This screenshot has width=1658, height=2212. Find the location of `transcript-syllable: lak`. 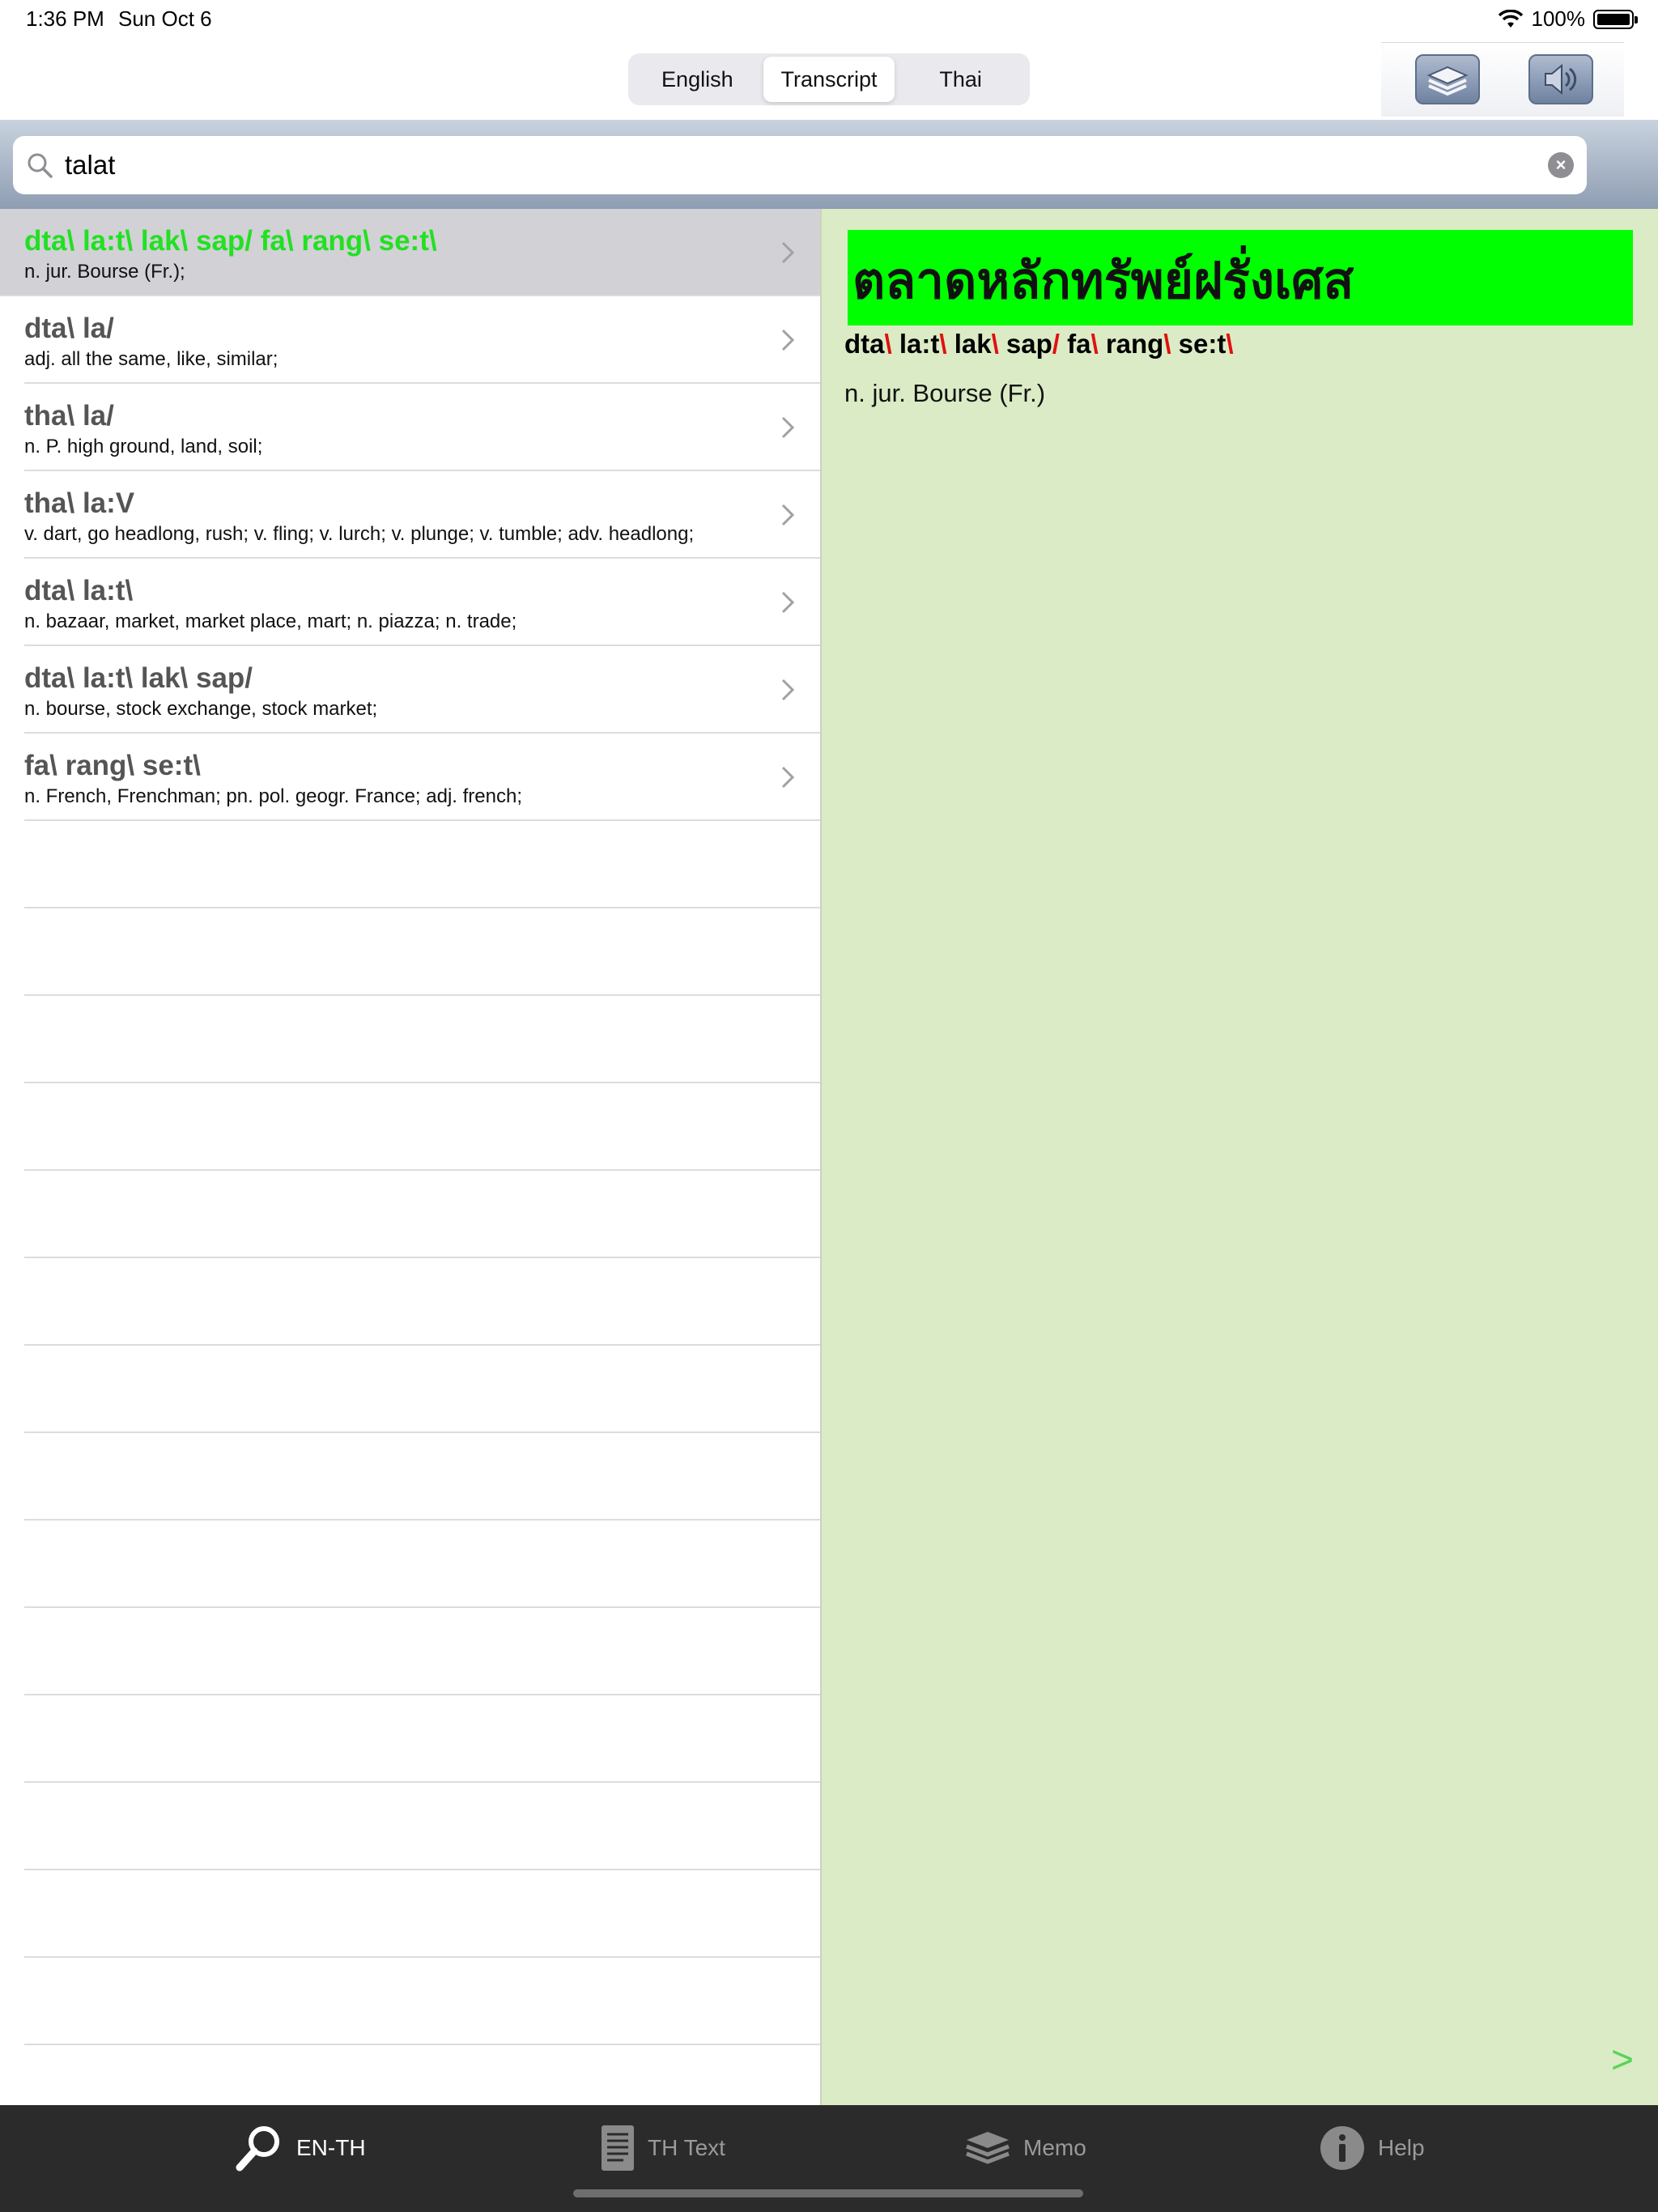

transcript-syllable: lak is located at coordinates (973, 344).